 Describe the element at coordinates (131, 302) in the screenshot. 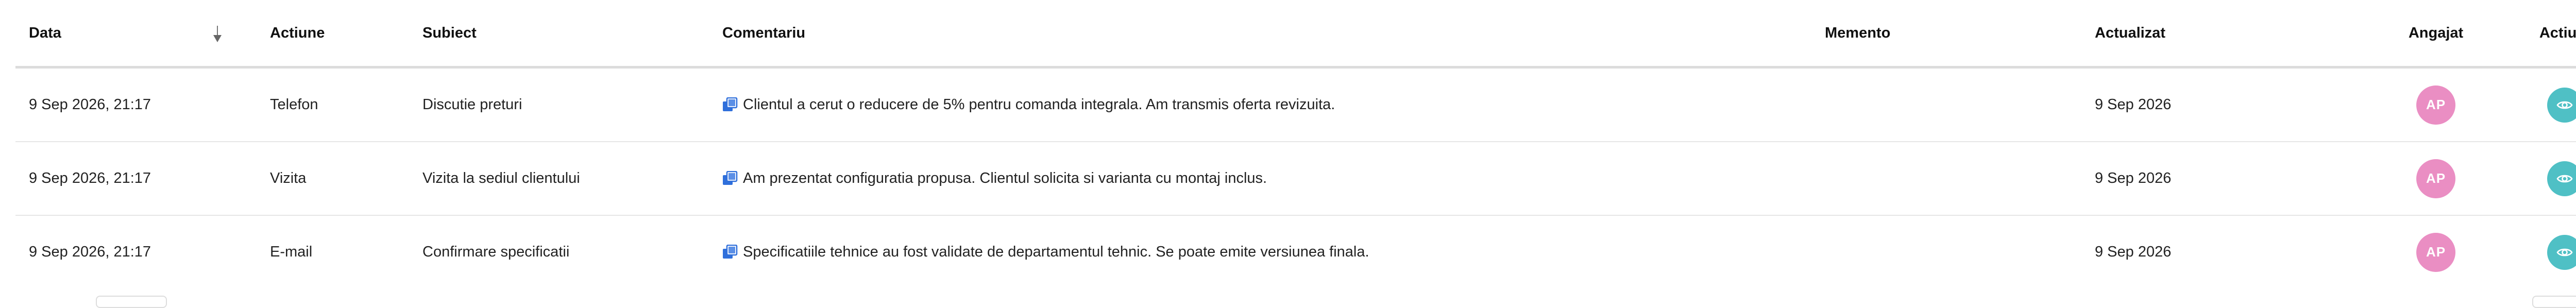

I see `page-size-select` at that location.